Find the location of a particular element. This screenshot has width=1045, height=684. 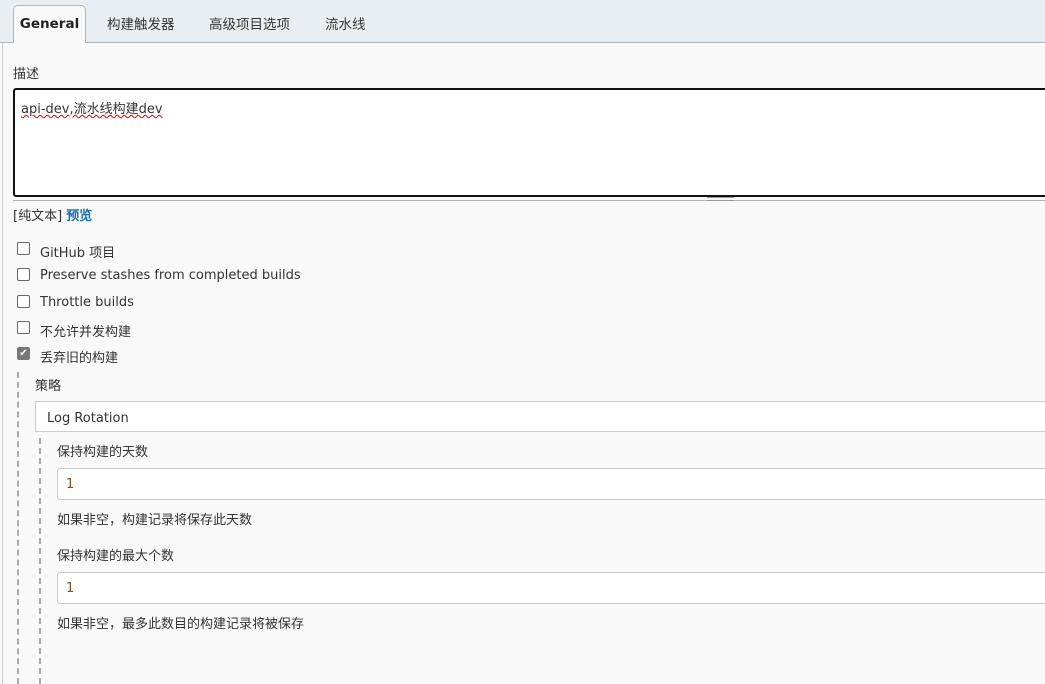

preserve-stashes-label: Preserve stashes from completed builds is located at coordinates (170, 275).